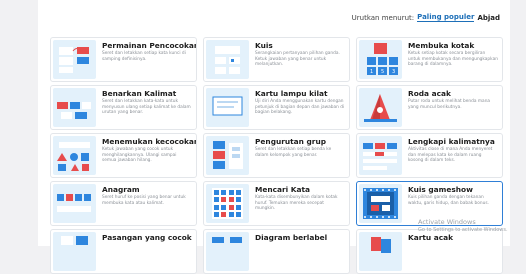  I want to click on find-match-thumbnail, so click(74, 155).